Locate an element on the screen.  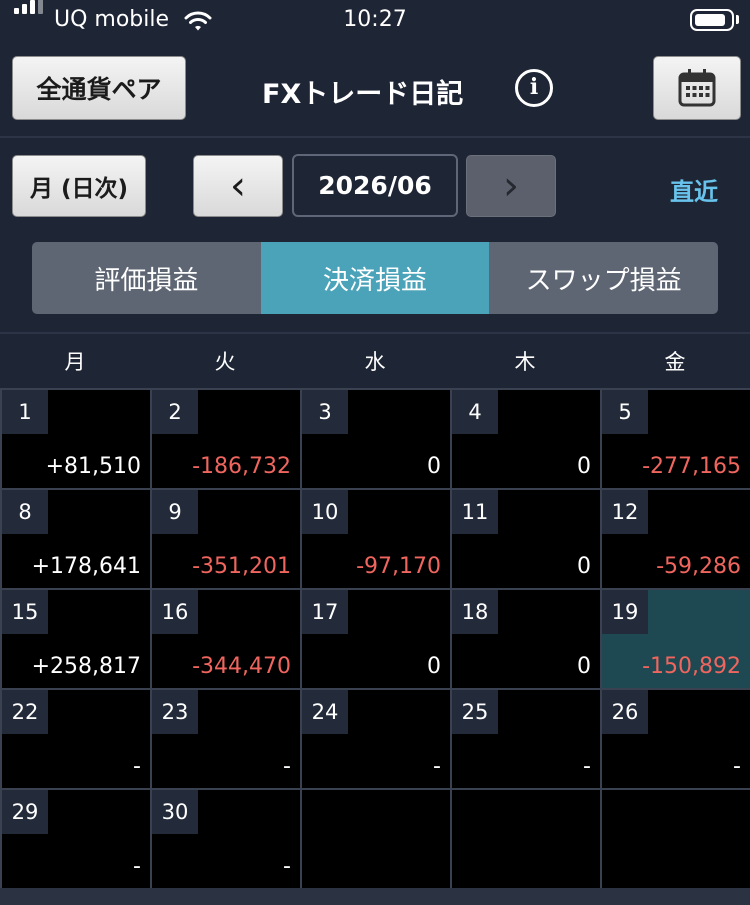
calendar-day-cell: 30 is located at coordinates (376, 439).